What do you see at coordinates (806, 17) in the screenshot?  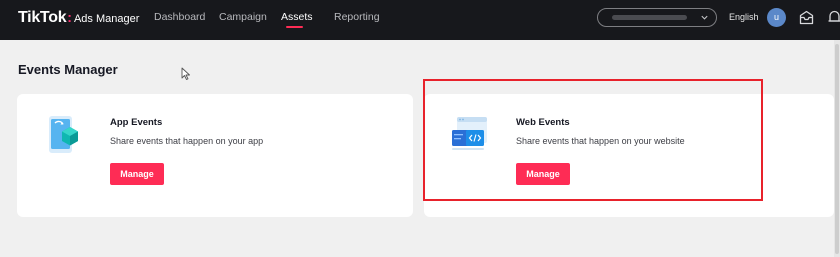 I see `inbox-icon` at bounding box center [806, 17].